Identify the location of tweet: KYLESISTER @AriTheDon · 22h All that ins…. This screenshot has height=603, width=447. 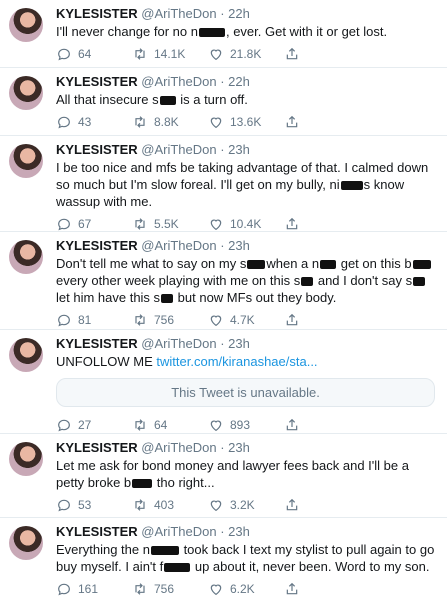
(223, 102).